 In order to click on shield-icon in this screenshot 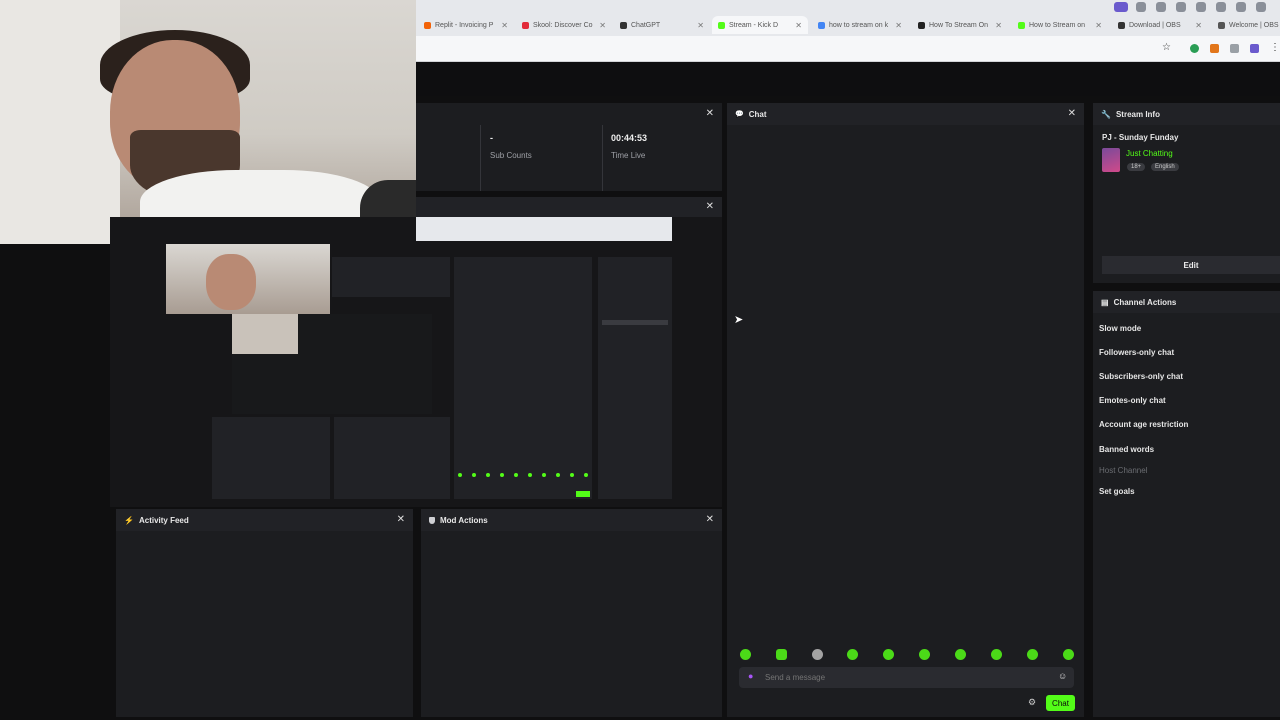, I will do `click(432, 520)`.